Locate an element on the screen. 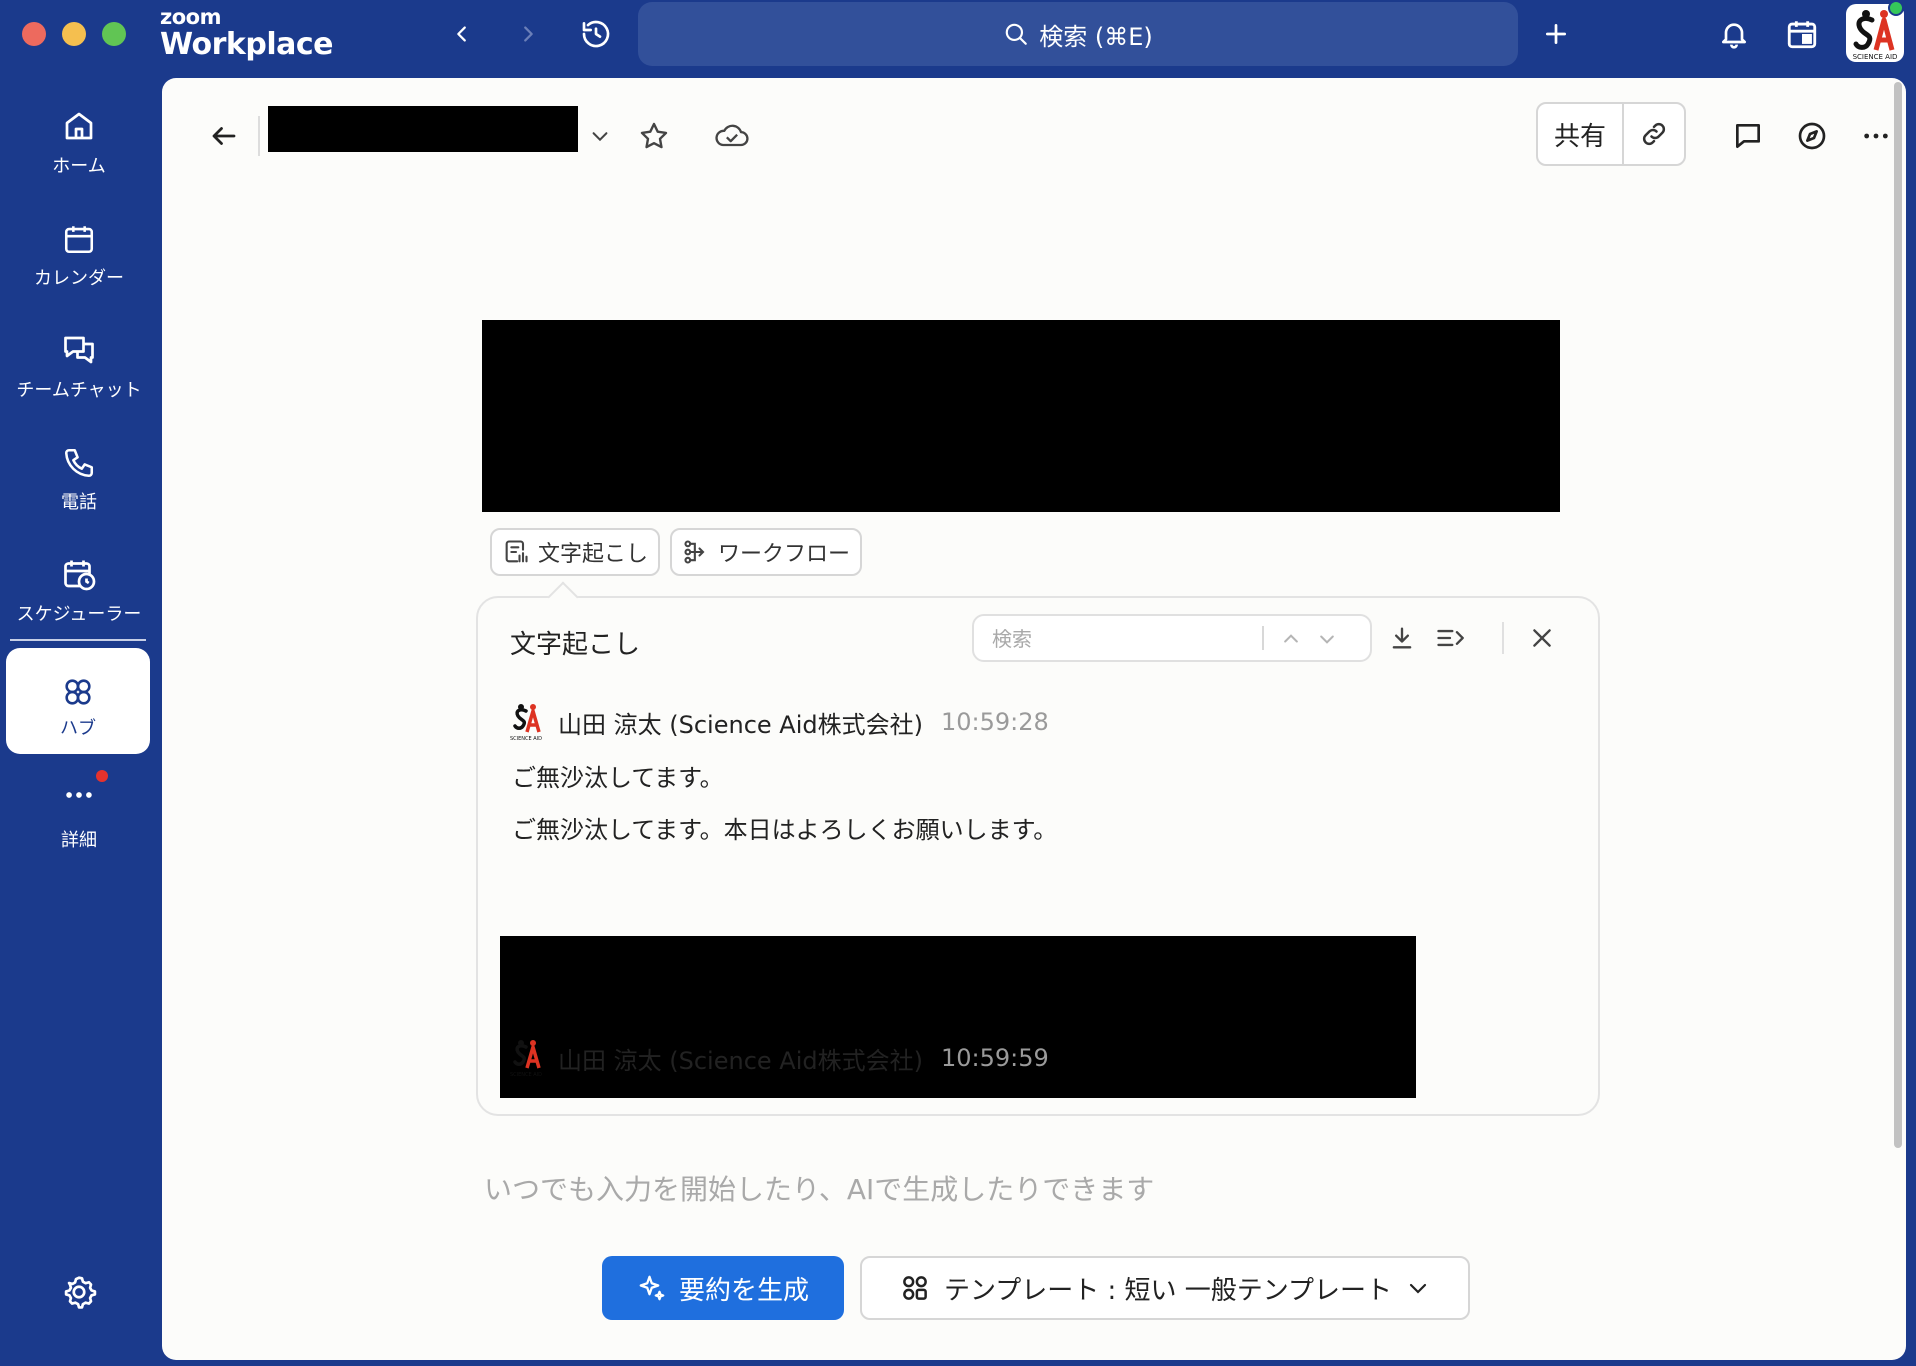 Image resolution: width=1916 pixels, height=1366 pixels. transcript-icon is located at coordinates (516, 551).